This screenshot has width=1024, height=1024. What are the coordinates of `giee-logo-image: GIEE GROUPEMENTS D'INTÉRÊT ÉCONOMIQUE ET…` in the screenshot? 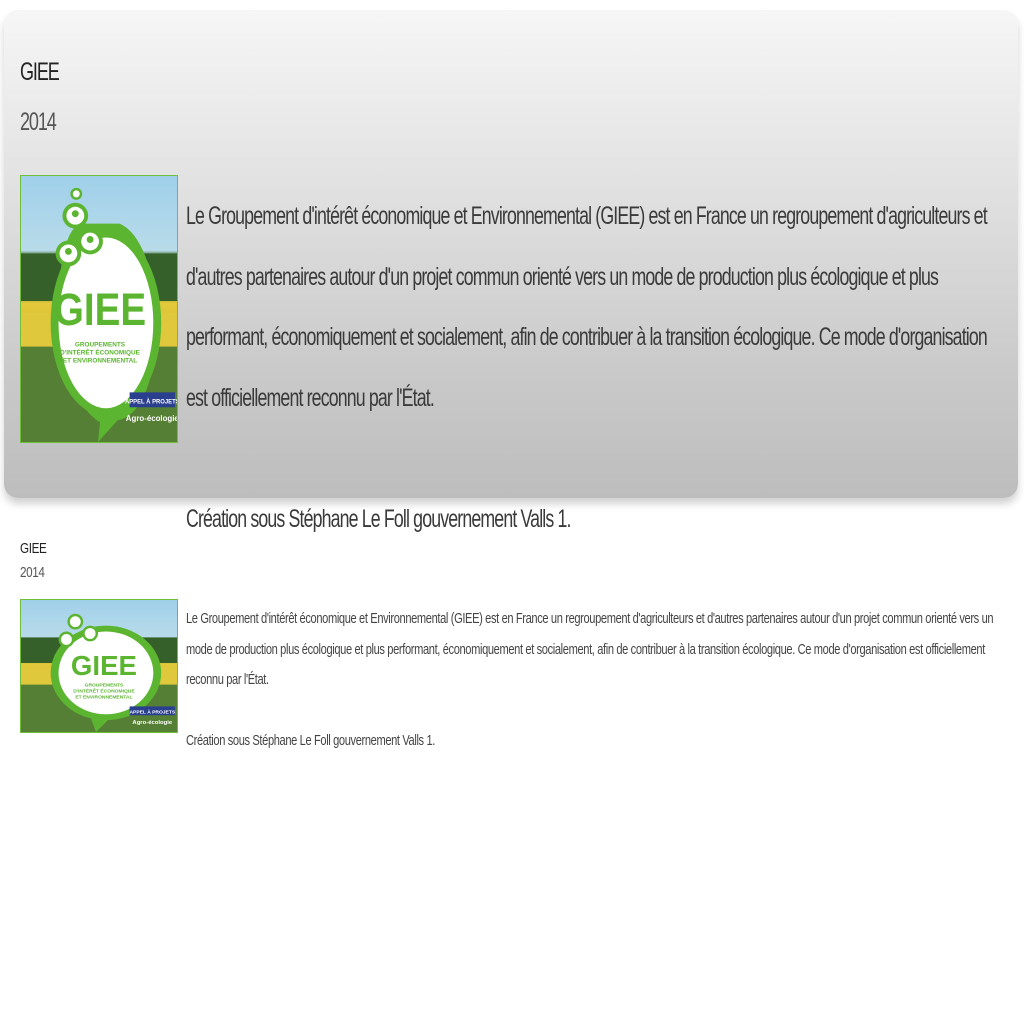 It's located at (99, 309).